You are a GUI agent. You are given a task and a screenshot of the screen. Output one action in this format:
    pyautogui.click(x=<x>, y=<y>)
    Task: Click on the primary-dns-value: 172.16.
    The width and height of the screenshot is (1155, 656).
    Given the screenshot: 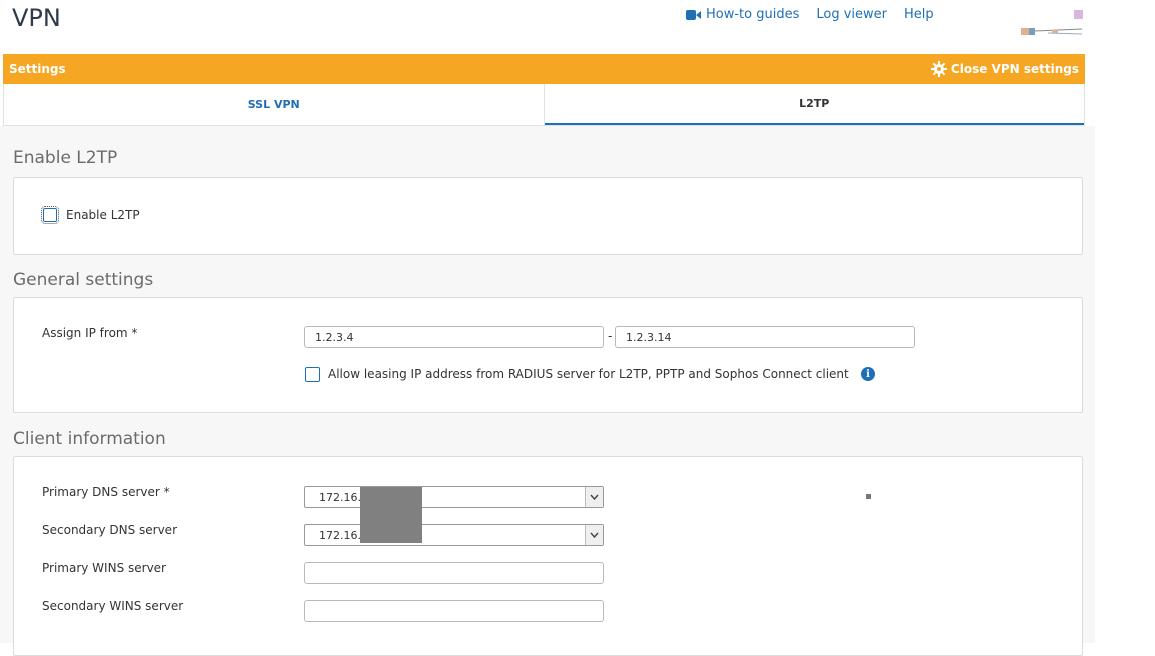 What is the action you would take?
    pyautogui.click(x=340, y=497)
    